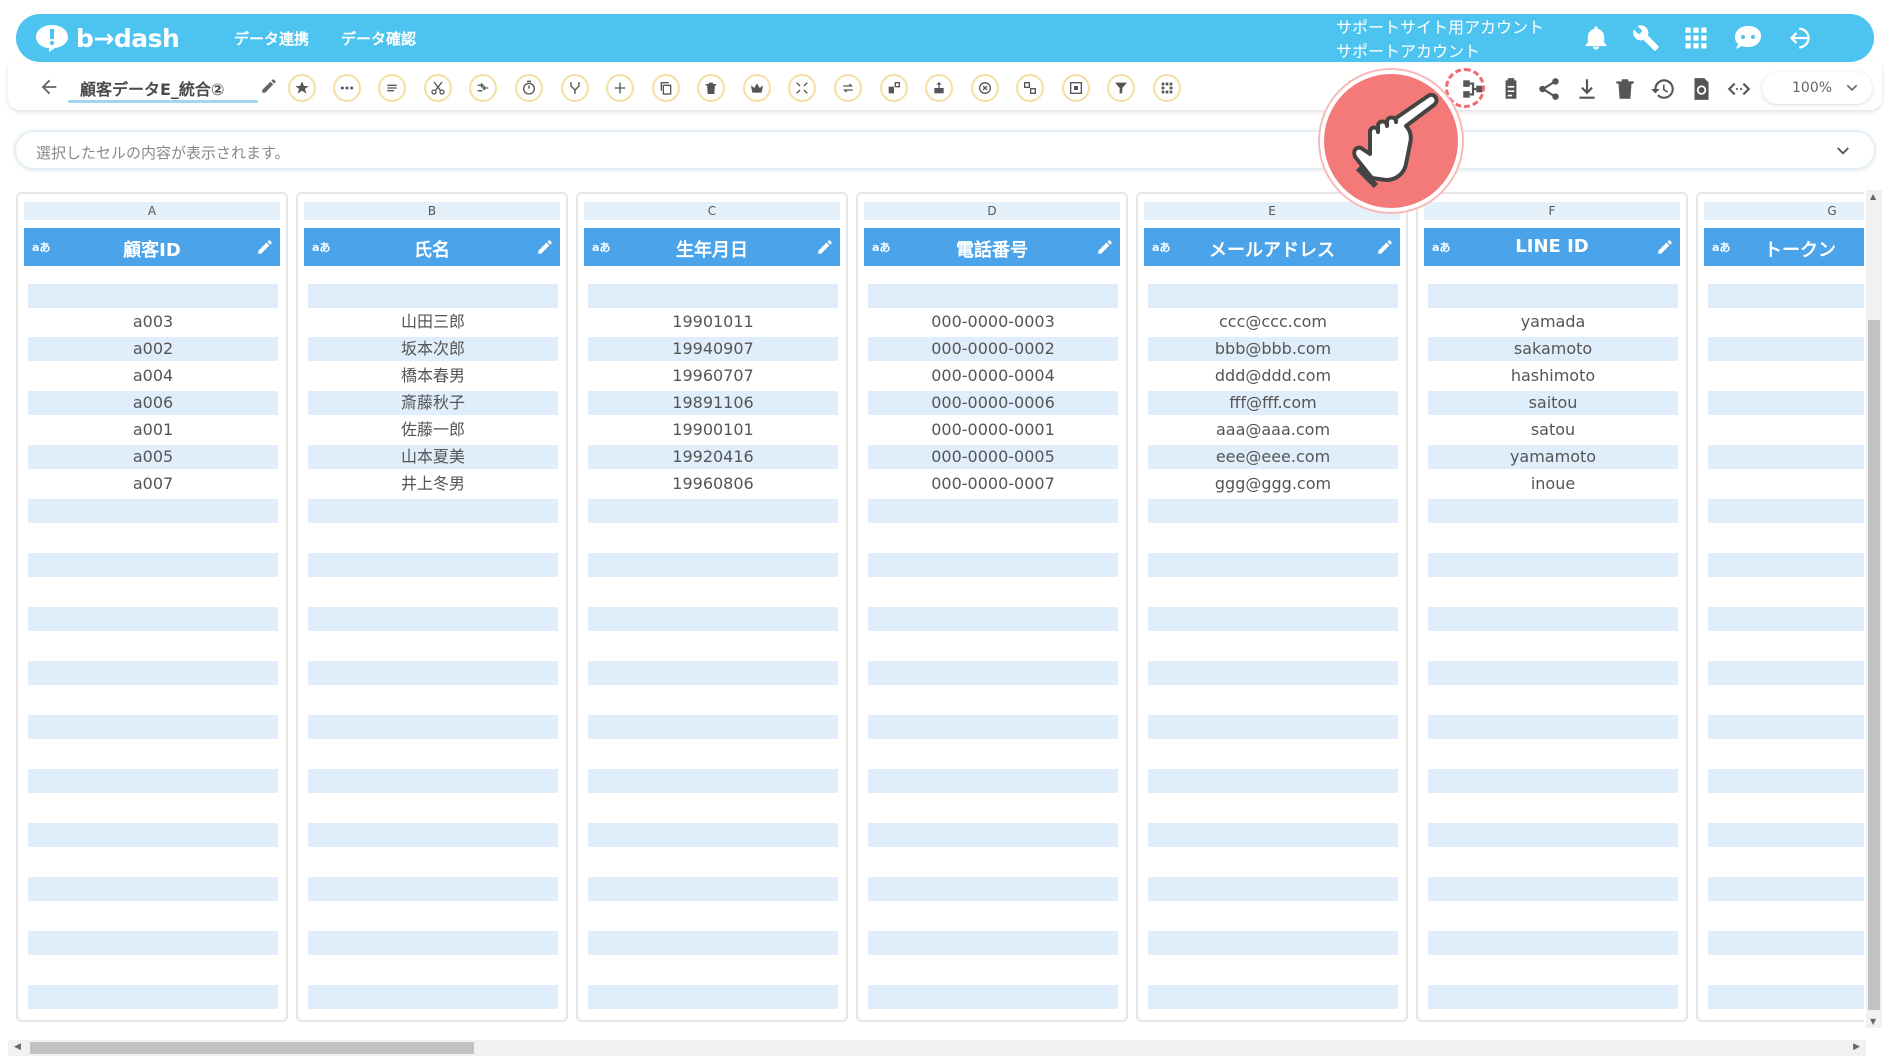  I want to click on wrench-icon, so click(1646, 38).